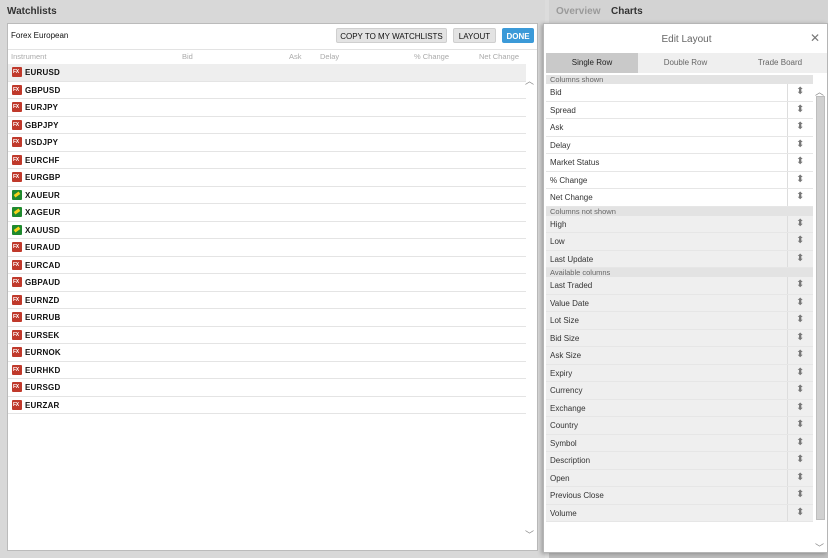 Image resolution: width=828 pixels, height=558 pixels. I want to click on column-label: Last Update, so click(572, 259).